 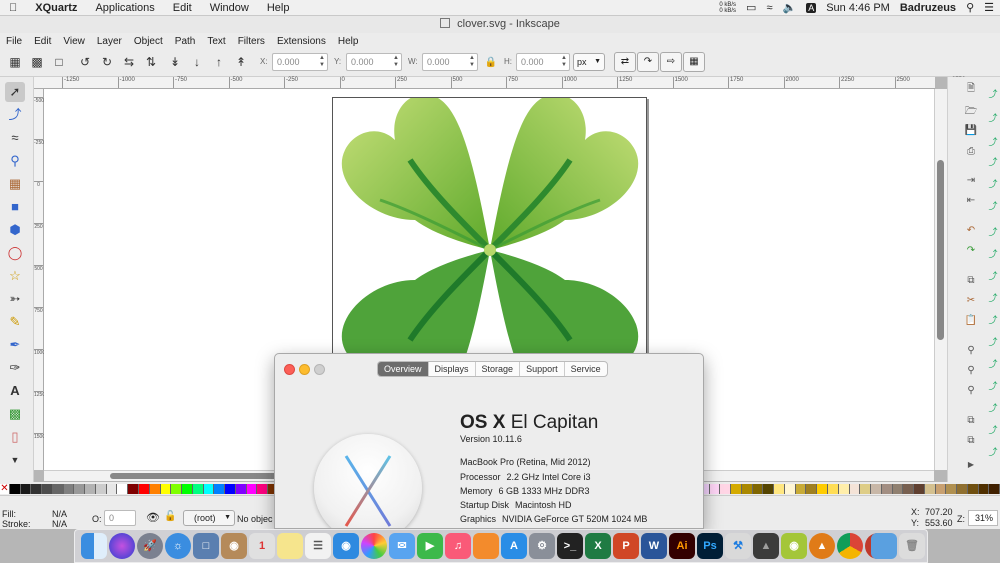 What do you see at coordinates (129, 62) in the screenshot?
I see `flip-horizontal-icon: ⇆` at bounding box center [129, 62].